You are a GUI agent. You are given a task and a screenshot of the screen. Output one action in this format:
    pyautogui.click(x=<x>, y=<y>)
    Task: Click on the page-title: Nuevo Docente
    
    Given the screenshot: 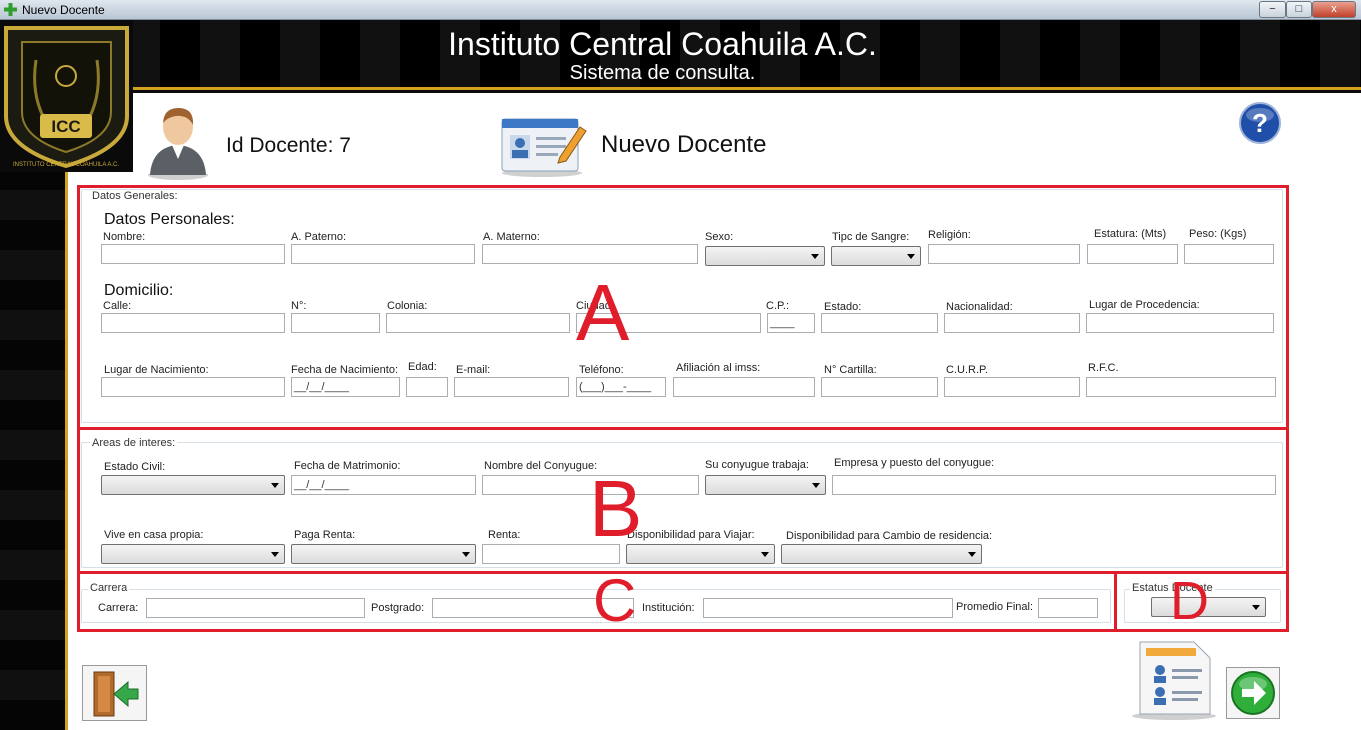 What is the action you would take?
    pyautogui.click(x=684, y=144)
    